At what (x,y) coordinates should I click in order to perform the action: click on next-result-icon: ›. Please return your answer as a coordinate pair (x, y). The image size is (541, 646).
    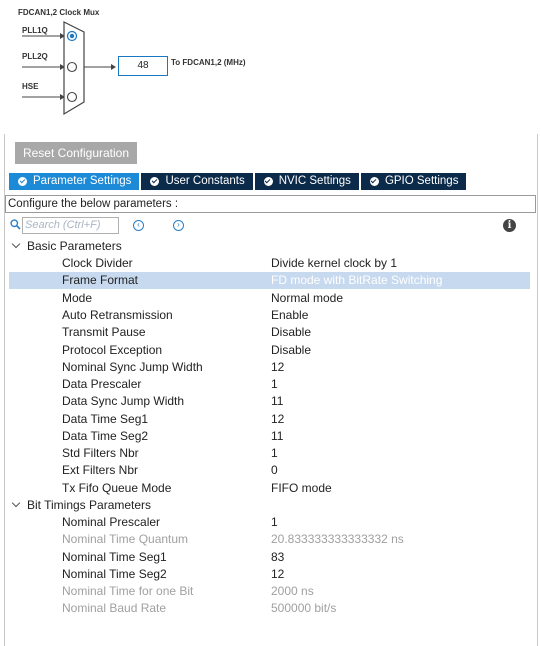
    Looking at the image, I should click on (178, 225).